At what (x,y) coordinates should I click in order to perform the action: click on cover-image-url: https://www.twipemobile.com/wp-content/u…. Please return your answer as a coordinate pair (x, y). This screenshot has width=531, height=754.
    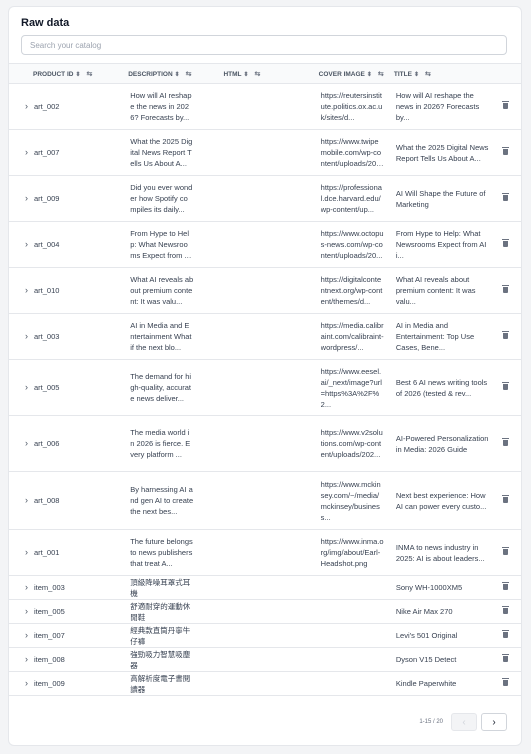
    Looking at the image, I should click on (351, 152).